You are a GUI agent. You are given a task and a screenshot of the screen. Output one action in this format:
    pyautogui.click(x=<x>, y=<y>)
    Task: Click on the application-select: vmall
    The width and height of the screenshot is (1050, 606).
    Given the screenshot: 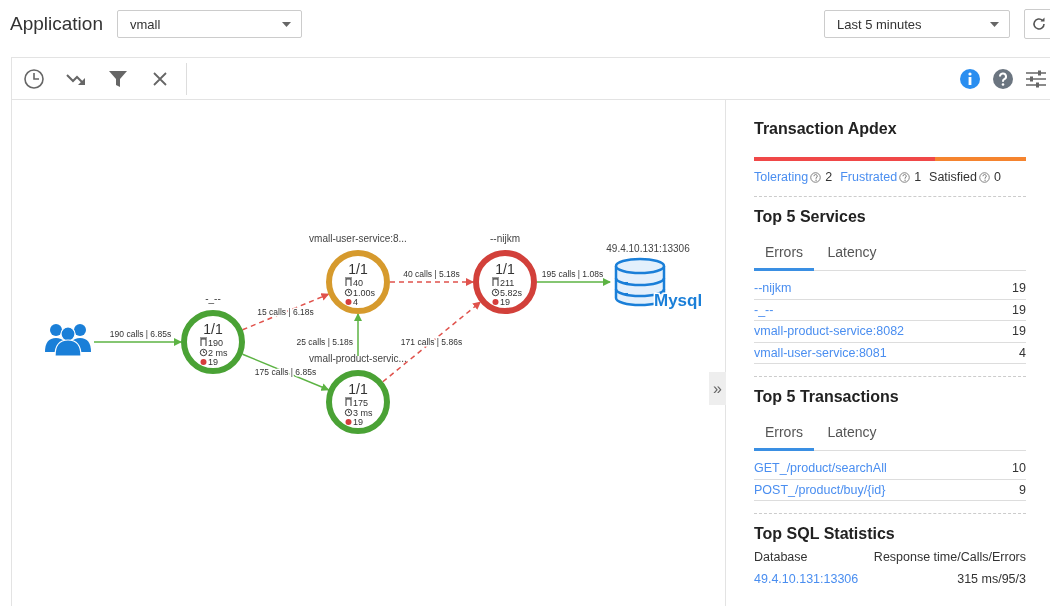 What is the action you would take?
    pyautogui.click(x=209, y=24)
    